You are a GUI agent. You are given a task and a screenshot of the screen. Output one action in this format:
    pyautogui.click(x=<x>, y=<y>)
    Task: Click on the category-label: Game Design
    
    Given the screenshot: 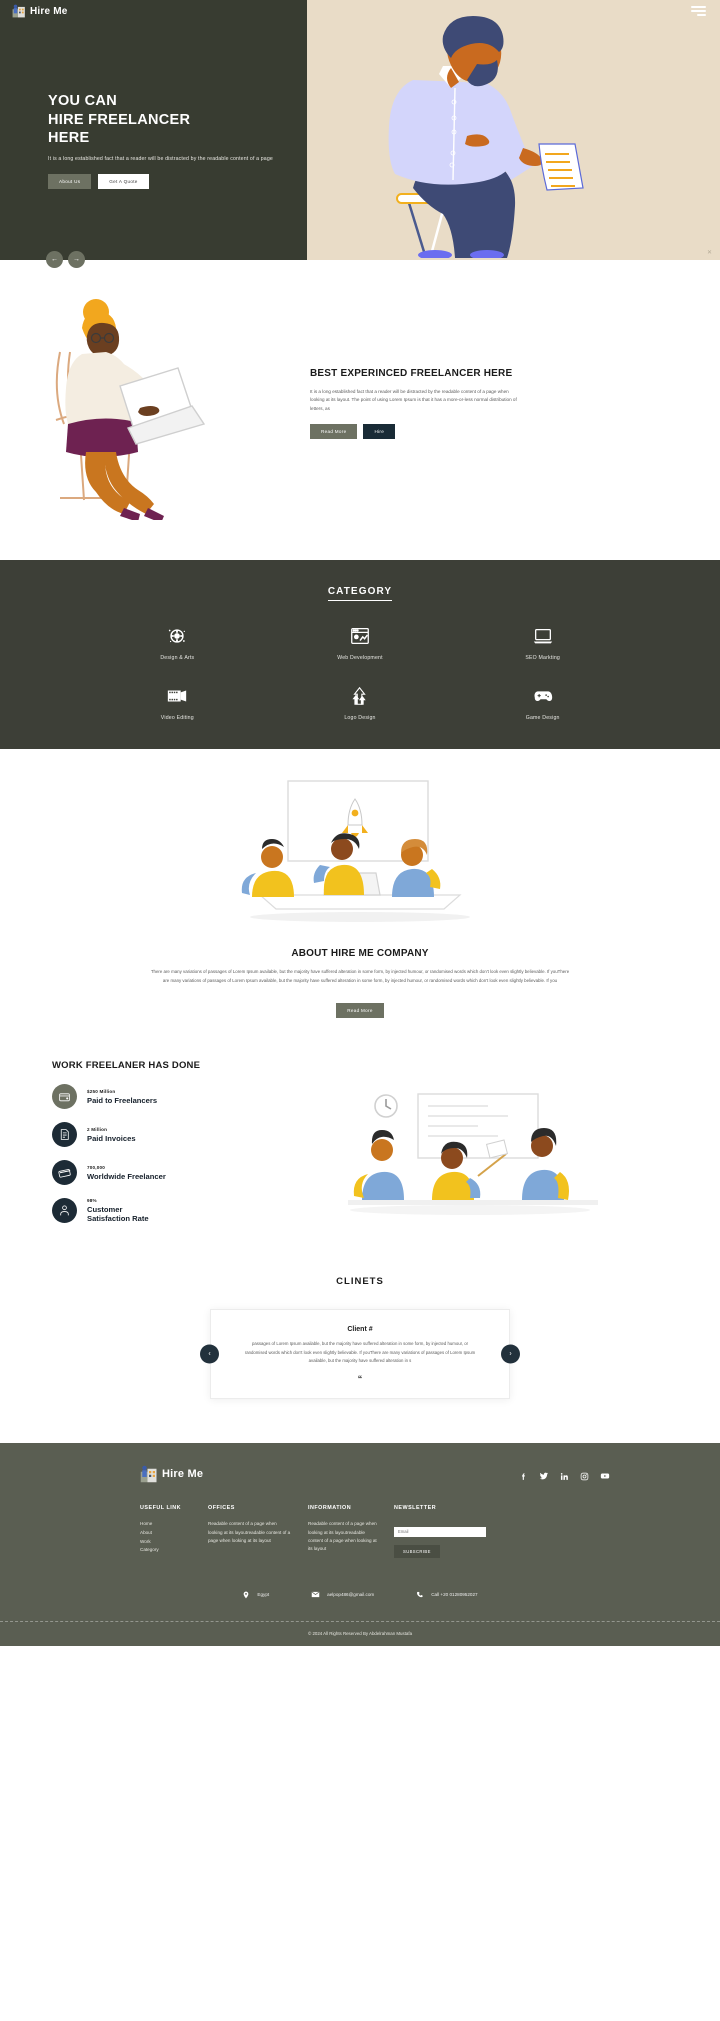 What is the action you would take?
    pyautogui.click(x=542, y=718)
    